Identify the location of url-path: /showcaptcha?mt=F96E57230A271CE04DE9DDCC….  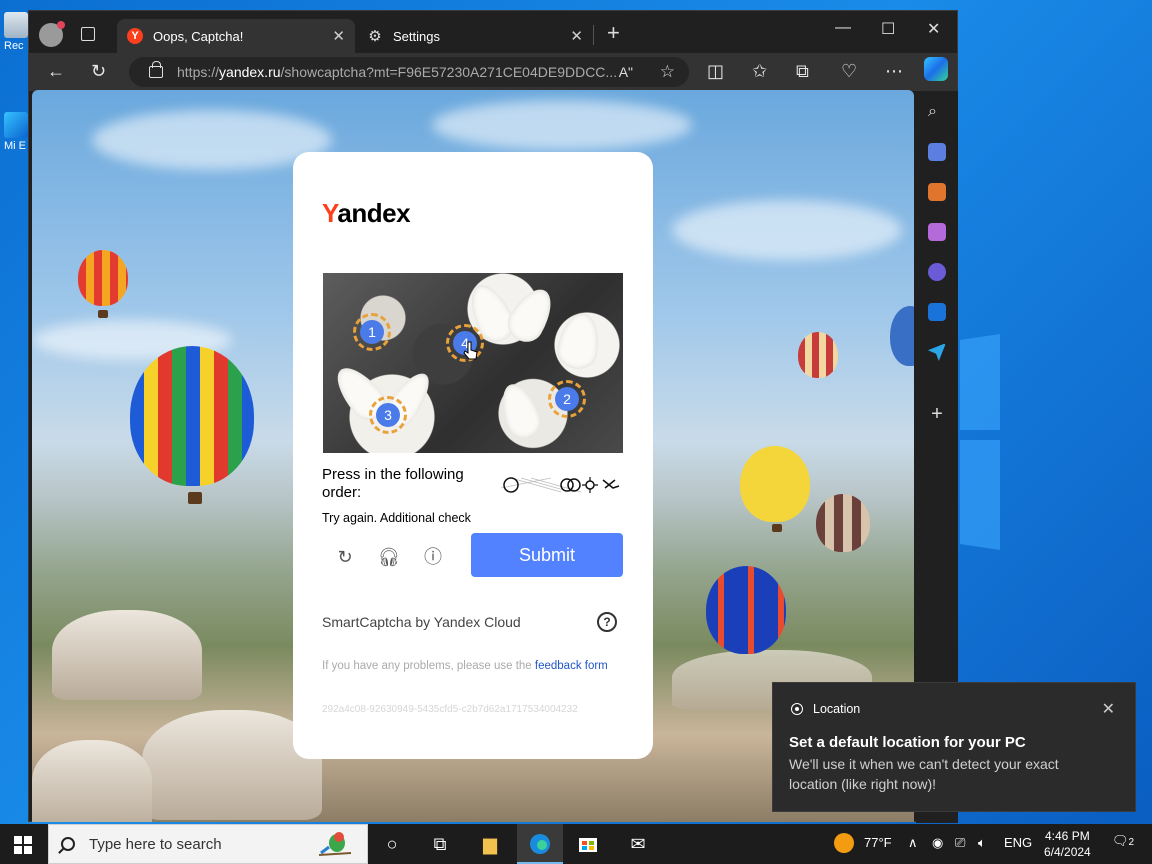
(449, 72).